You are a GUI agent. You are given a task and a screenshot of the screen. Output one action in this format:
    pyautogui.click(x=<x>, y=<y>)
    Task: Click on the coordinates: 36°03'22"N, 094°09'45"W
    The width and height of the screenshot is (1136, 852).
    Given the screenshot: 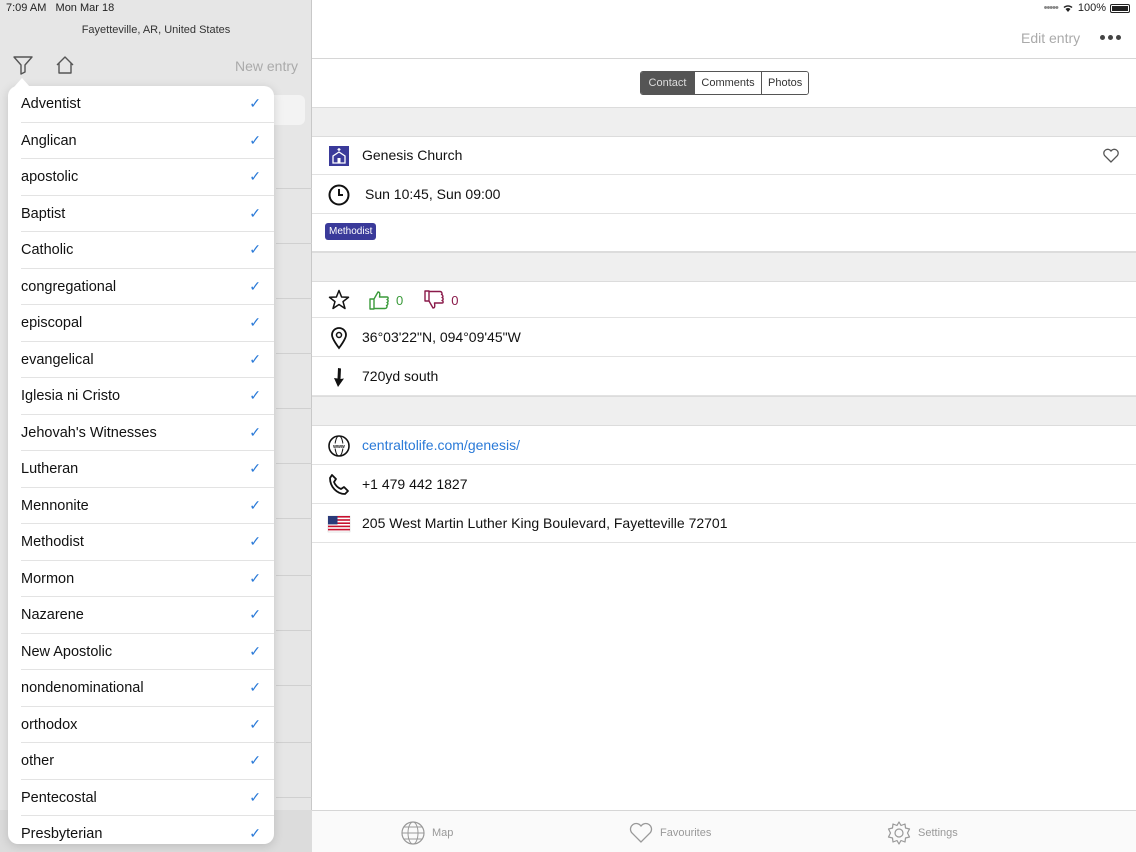 What is the action you would take?
    pyautogui.click(x=441, y=337)
    